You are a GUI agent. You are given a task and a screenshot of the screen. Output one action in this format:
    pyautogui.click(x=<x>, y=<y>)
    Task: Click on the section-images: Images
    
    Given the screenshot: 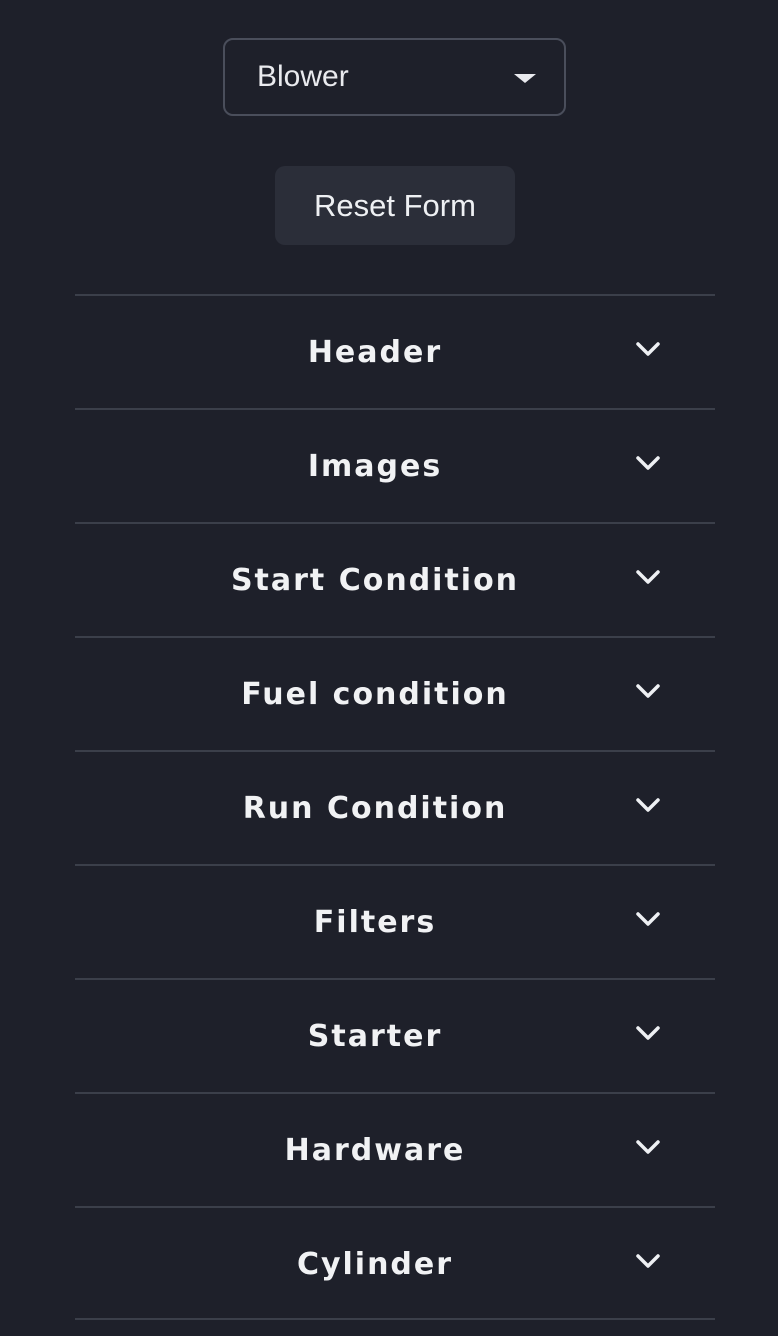 What is the action you would take?
    pyautogui.click(x=395, y=465)
    